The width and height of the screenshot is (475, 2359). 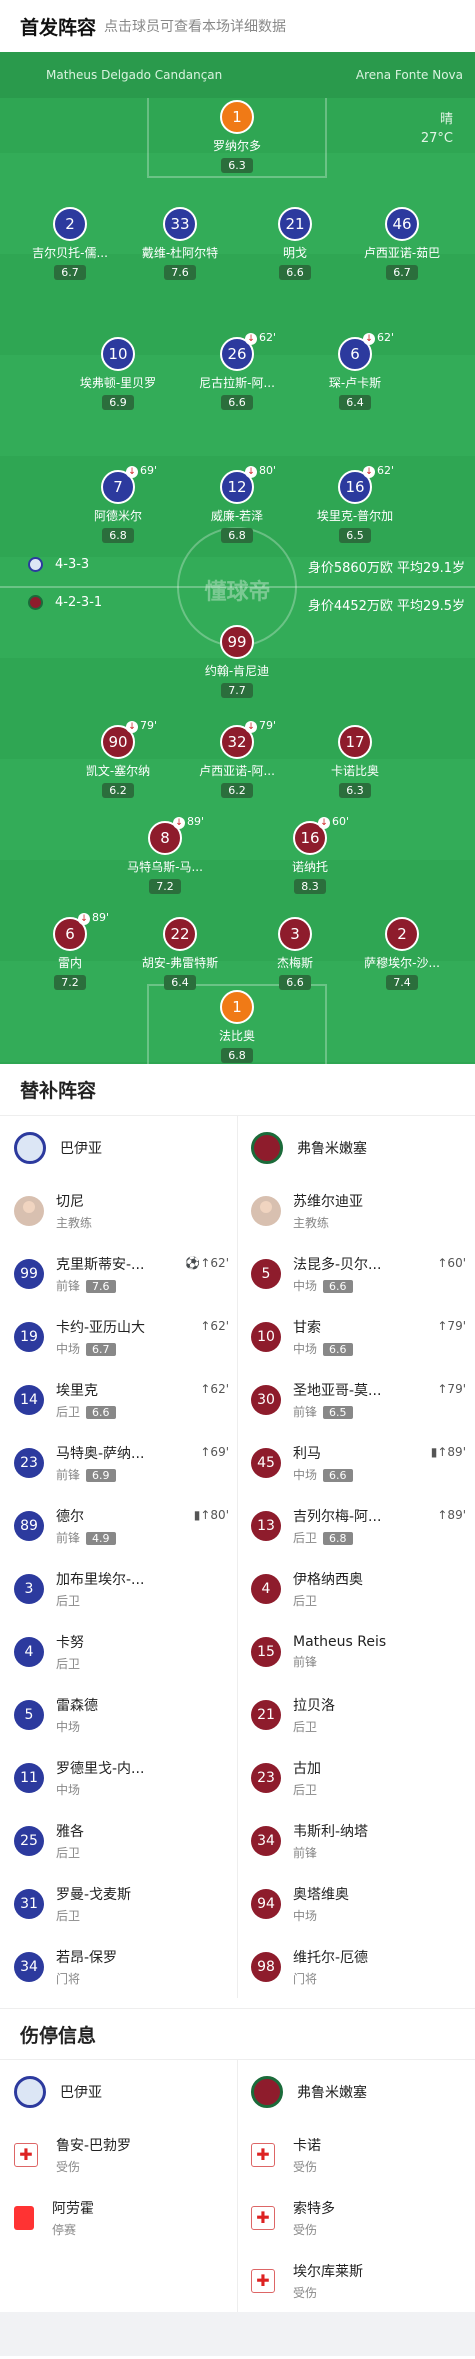 I want to click on away-player: 8 马特乌斯-马... 7.2 ↓ 89', so click(x=165, y=854).